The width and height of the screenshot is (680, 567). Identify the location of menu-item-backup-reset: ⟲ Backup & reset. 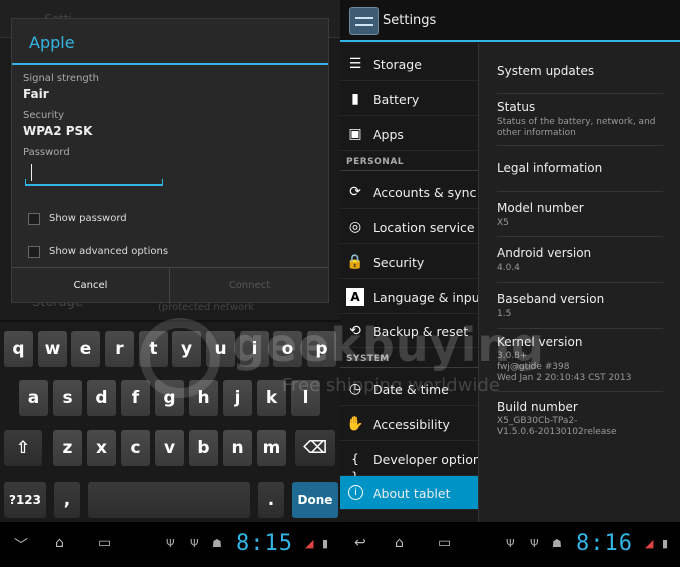
(409, 331).